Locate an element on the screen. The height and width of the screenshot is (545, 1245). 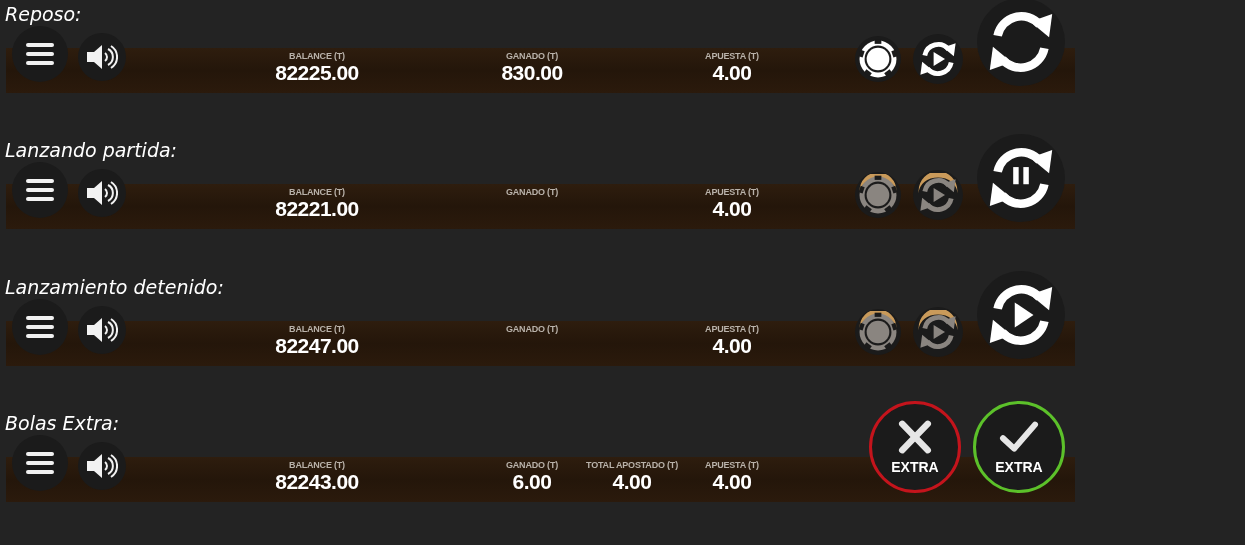
stat-value: 82247.00 is located at coordinates (317, 345).